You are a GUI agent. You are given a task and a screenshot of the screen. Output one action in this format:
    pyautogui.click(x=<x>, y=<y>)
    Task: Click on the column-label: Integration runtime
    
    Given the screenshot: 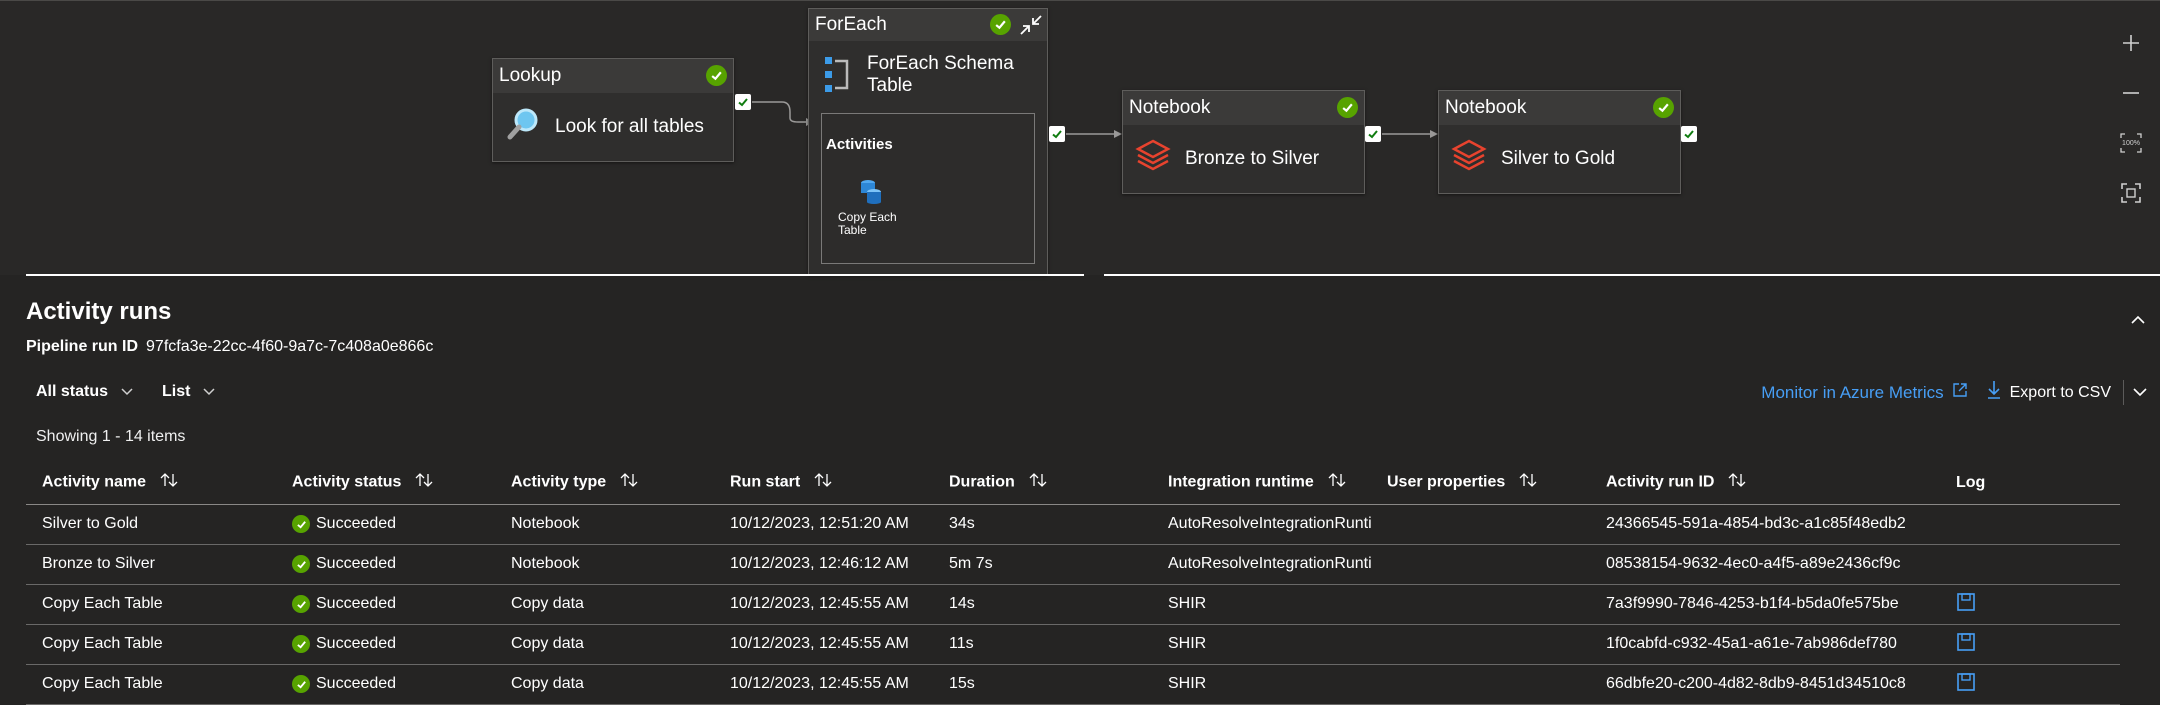 What is the action you would take?
    pyautogui.click(x=1241, y=482)
    